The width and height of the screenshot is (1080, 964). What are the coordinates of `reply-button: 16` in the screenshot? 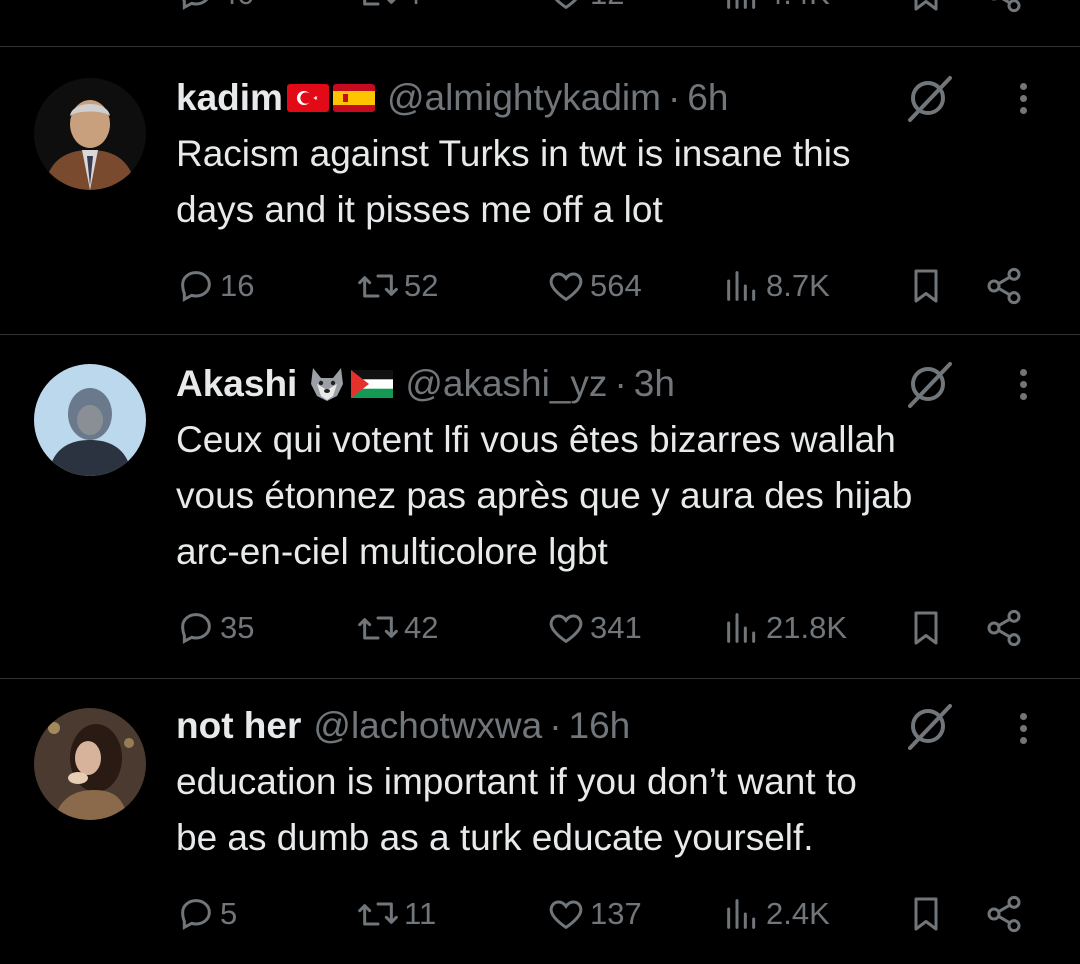 It's located at (215, 286).